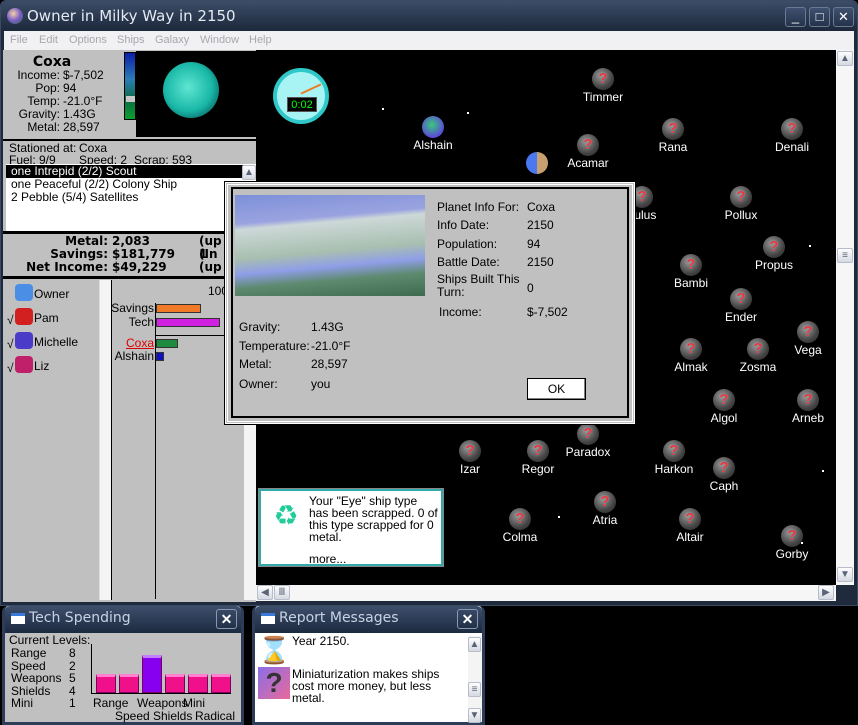  What do you see at coordinates (72, 703) in the screenshot?
I see `tech-level-value: 1` at bounding box center [72, 703].